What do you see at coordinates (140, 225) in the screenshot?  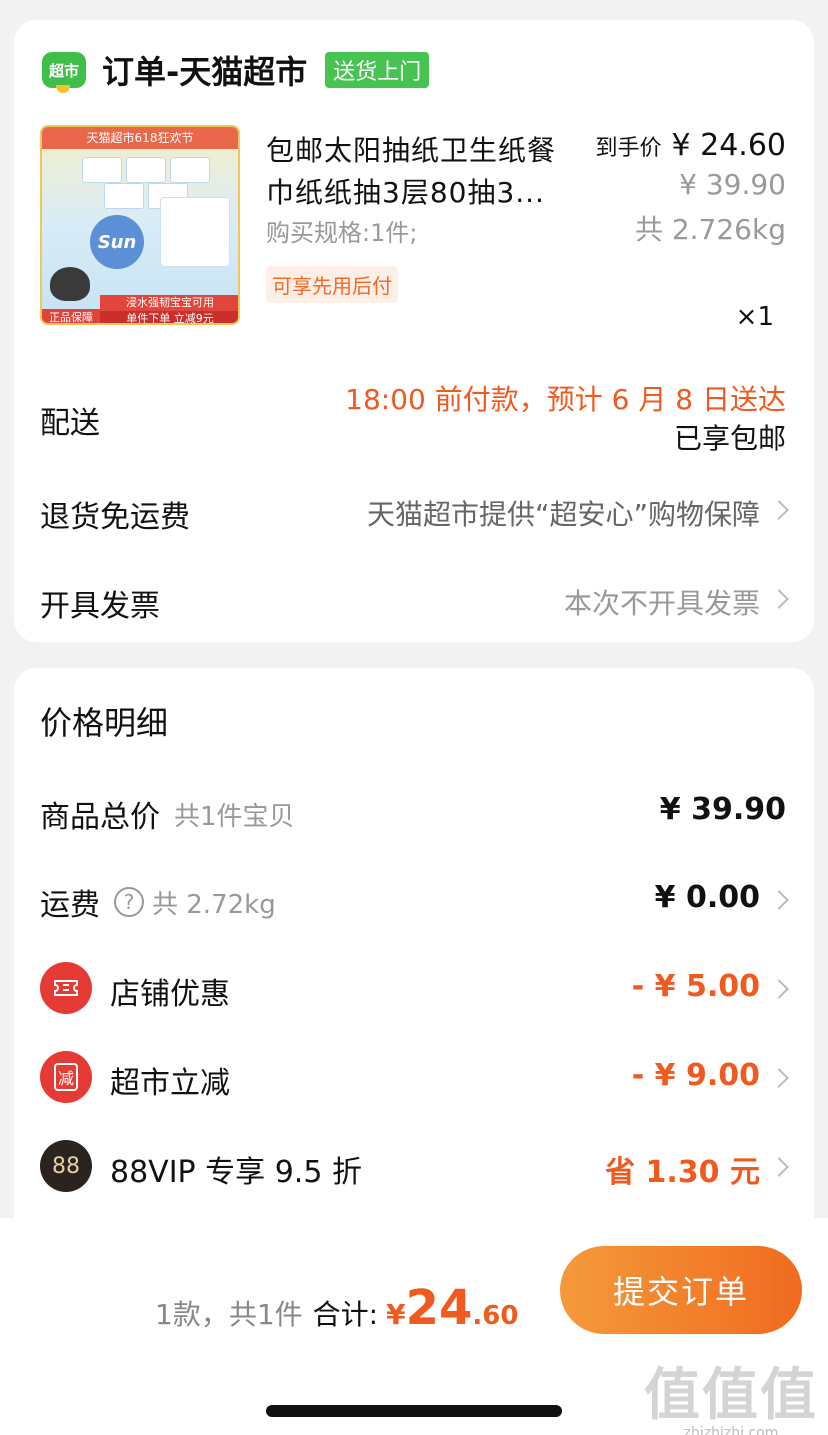 I see `product-image: 天猫超市618狂欢节 Sun 浸水强韧宝宝可用 单件下单 立减9元 正品保障` at bounding box center [140, 225].